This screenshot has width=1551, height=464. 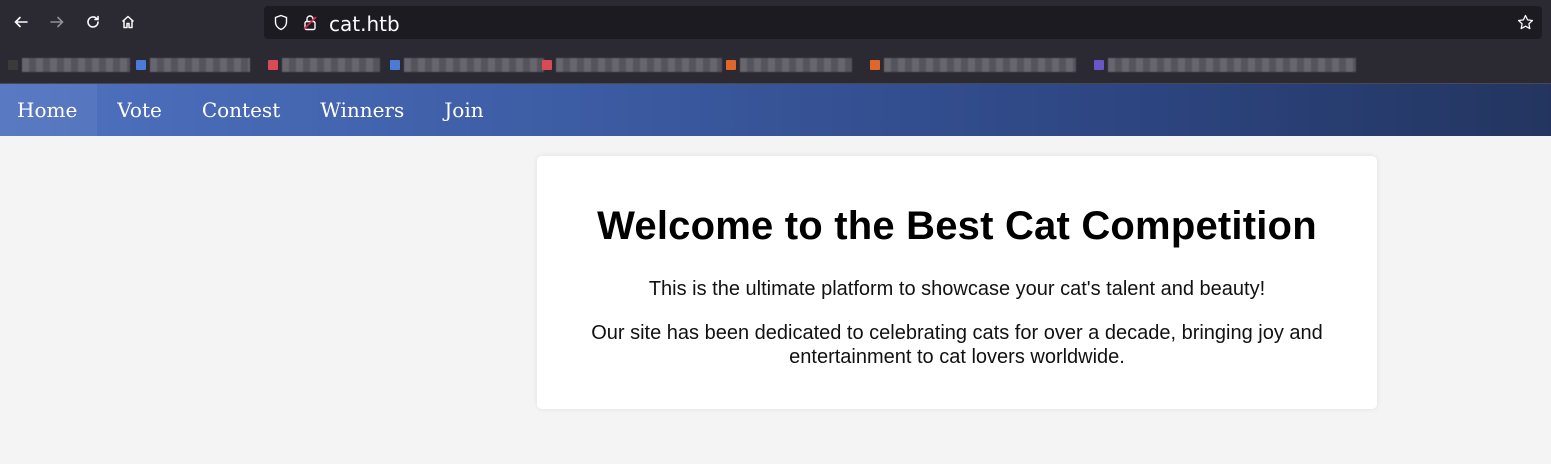 I want to click on shield-icon, so click(x=281, y=22).